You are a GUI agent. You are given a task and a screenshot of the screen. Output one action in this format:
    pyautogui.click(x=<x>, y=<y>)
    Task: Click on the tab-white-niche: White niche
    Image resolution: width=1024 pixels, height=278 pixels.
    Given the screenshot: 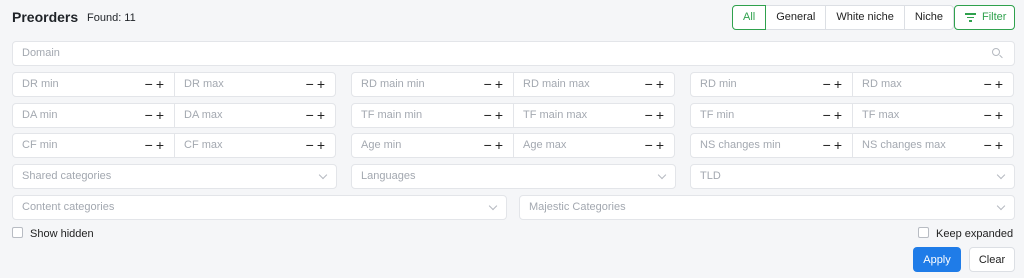 What is the action you would take?
    pyautogui.click(x=865, y=17)
    